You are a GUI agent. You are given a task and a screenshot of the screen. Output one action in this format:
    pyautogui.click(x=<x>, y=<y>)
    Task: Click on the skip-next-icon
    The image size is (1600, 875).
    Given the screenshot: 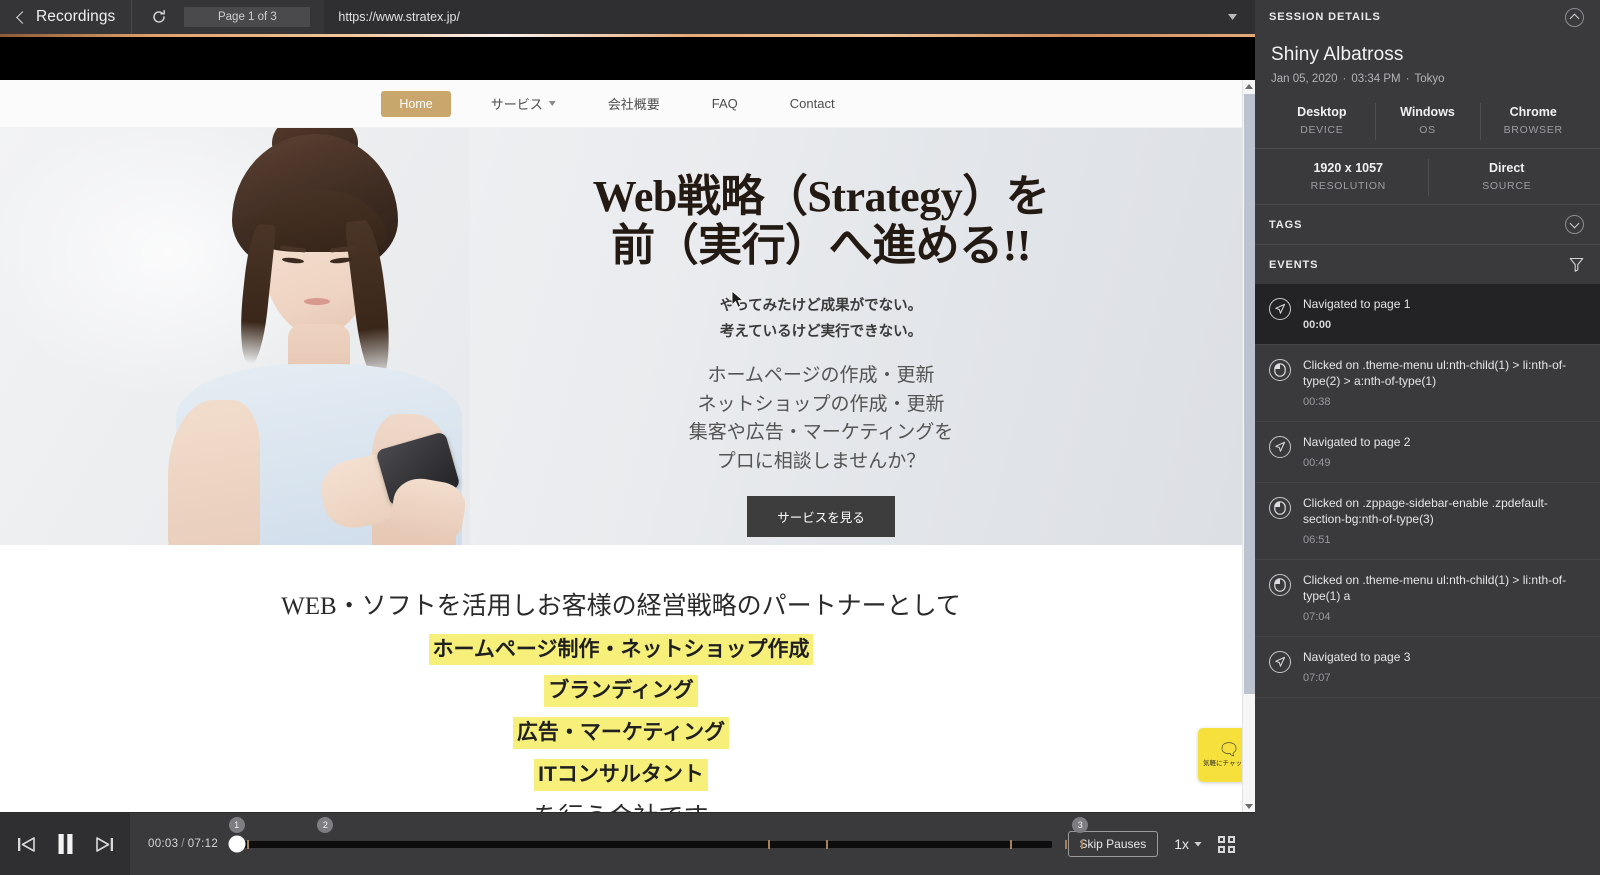 What is the action you would take?
    pyautogui.click(x=104, y=844)
    